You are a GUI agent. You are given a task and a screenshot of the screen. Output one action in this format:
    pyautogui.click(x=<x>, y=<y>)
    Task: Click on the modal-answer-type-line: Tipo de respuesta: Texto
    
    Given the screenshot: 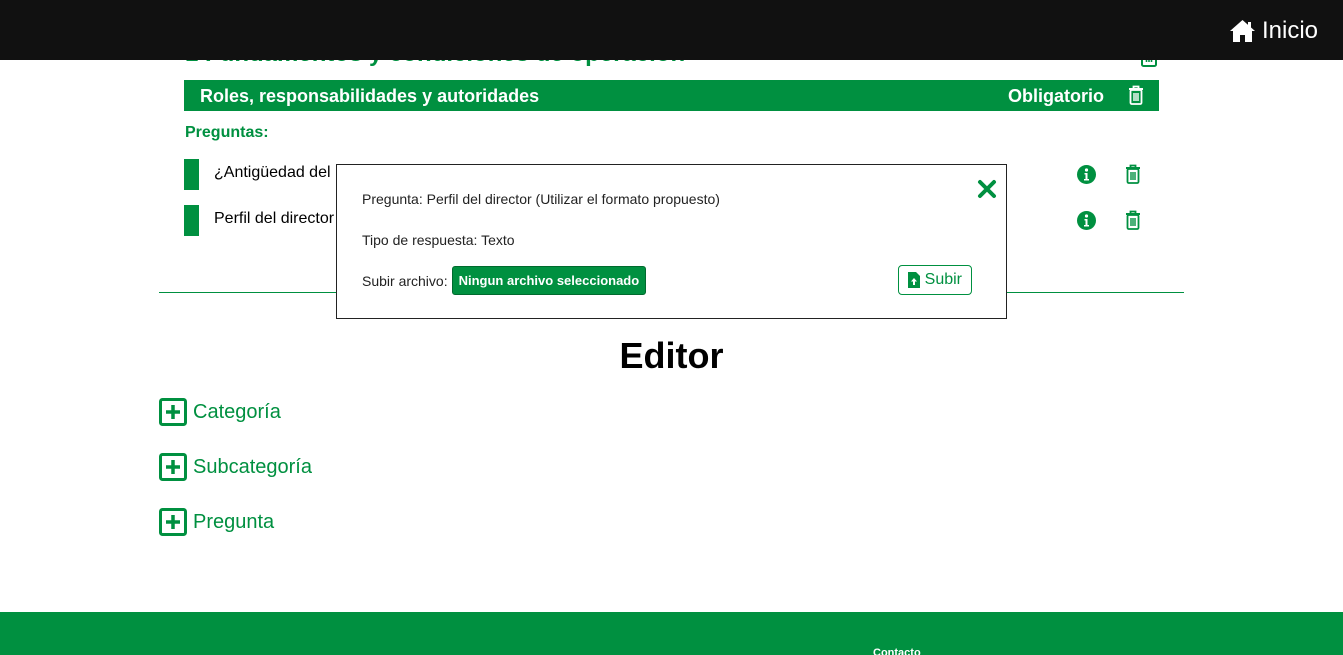 What is the action you would take?
    pyautogui.click(x=438, y=240)
    